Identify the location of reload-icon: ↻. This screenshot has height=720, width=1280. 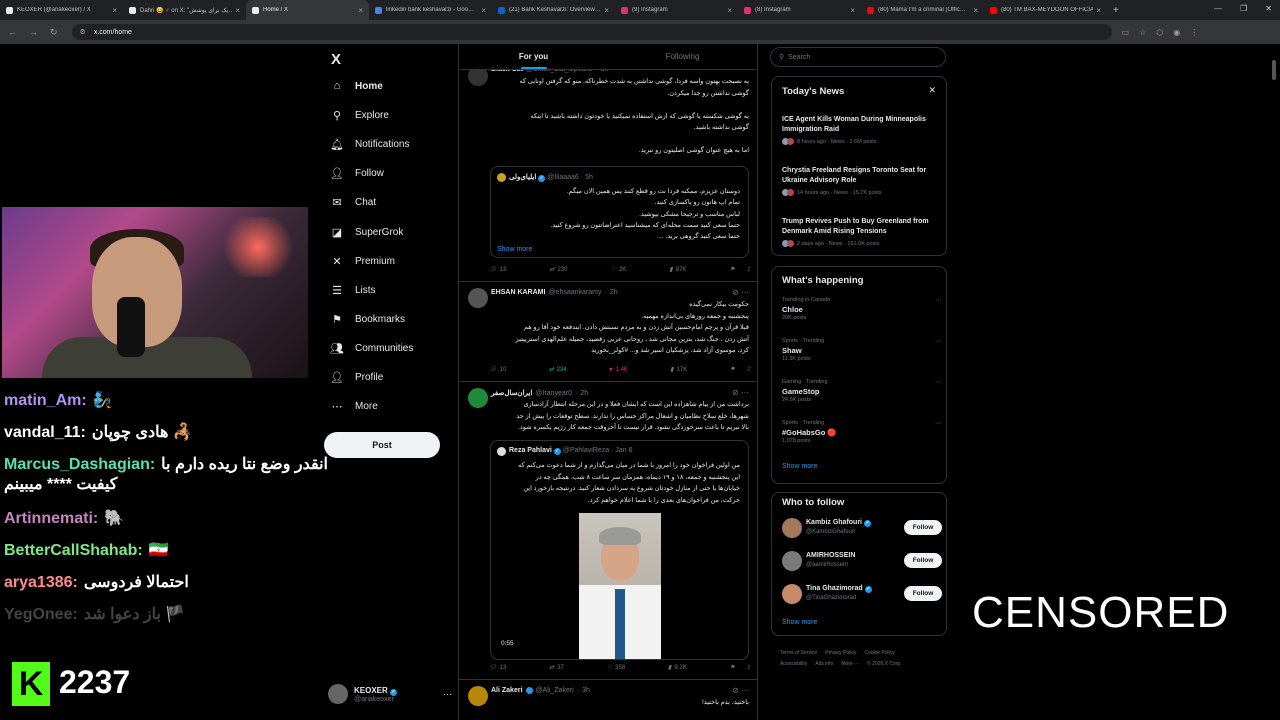
(54, 32).